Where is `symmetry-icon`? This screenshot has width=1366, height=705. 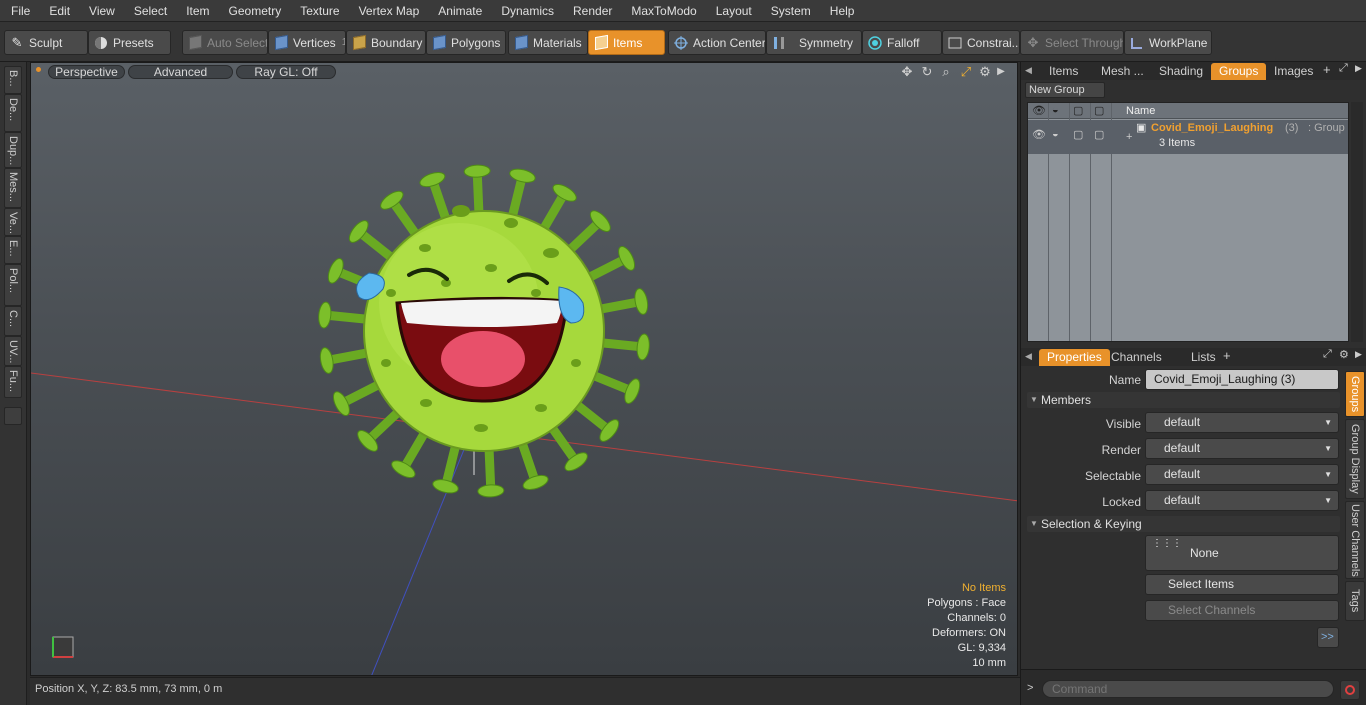
symmetry-icon is located at coordinates (779, 43).